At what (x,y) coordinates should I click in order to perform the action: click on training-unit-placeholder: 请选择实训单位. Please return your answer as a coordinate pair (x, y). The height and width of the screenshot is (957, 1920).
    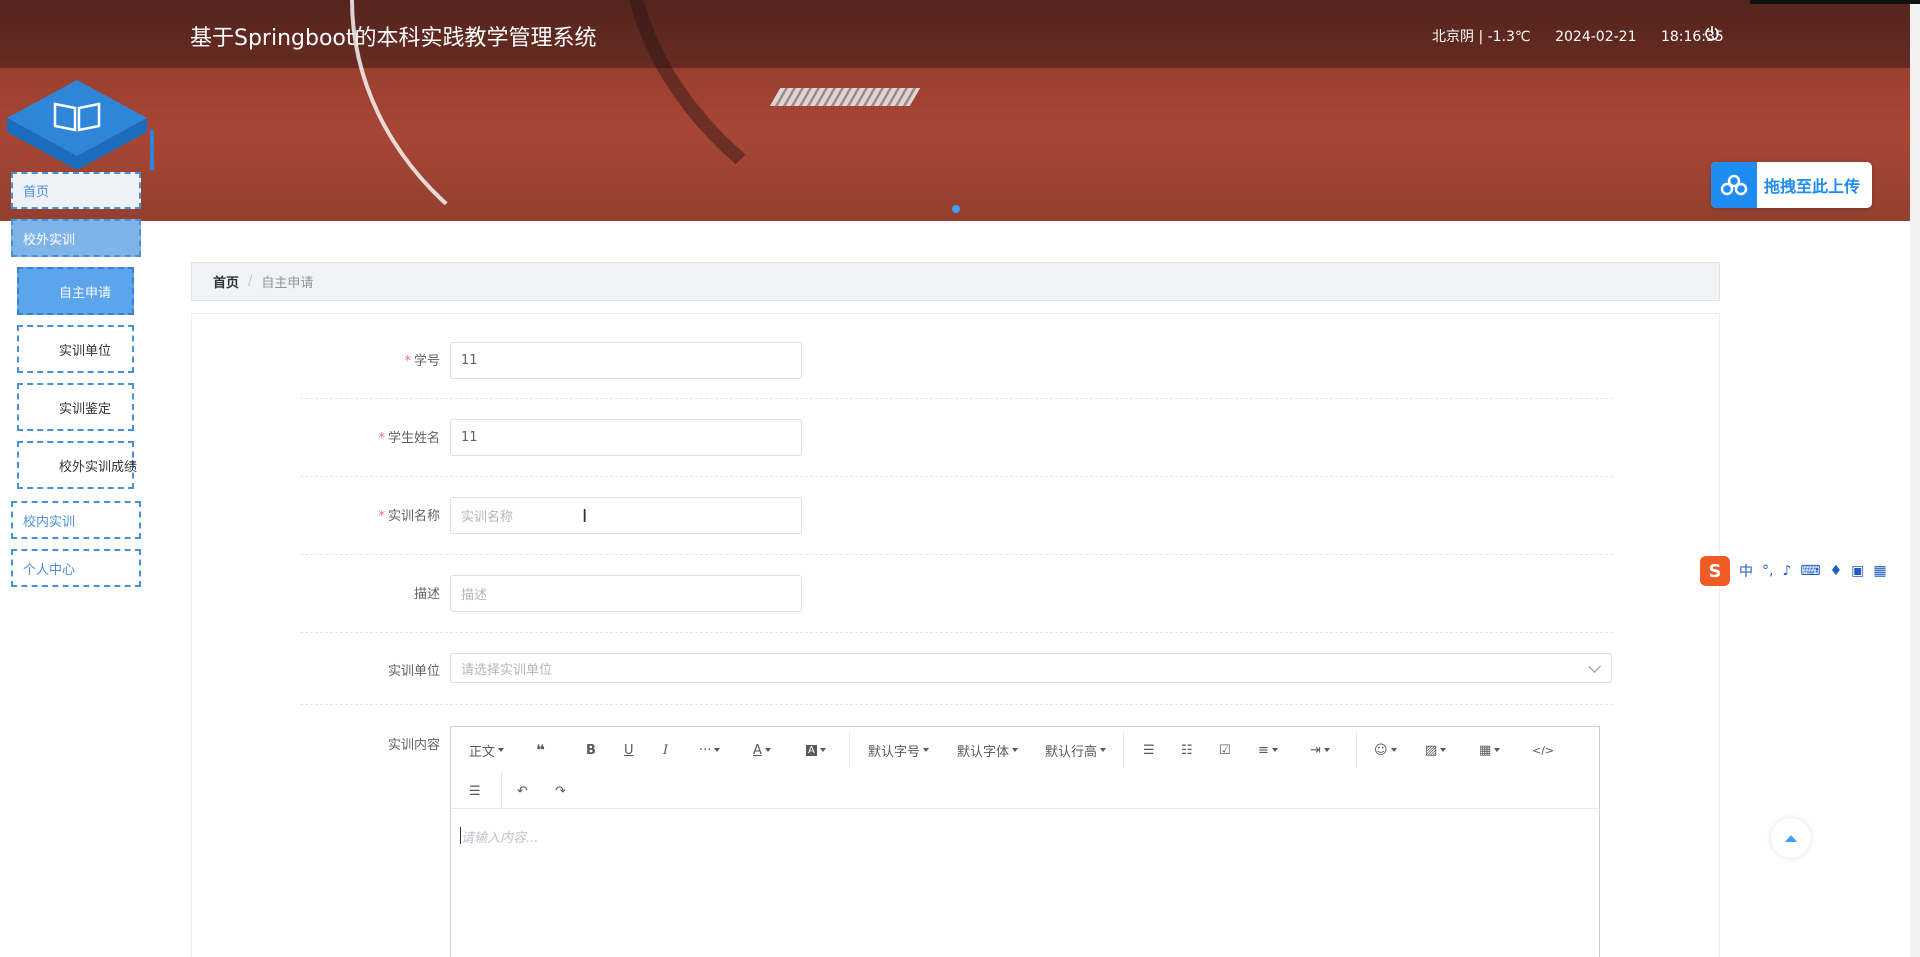
    Looking at the image, I should click on (507, 670).